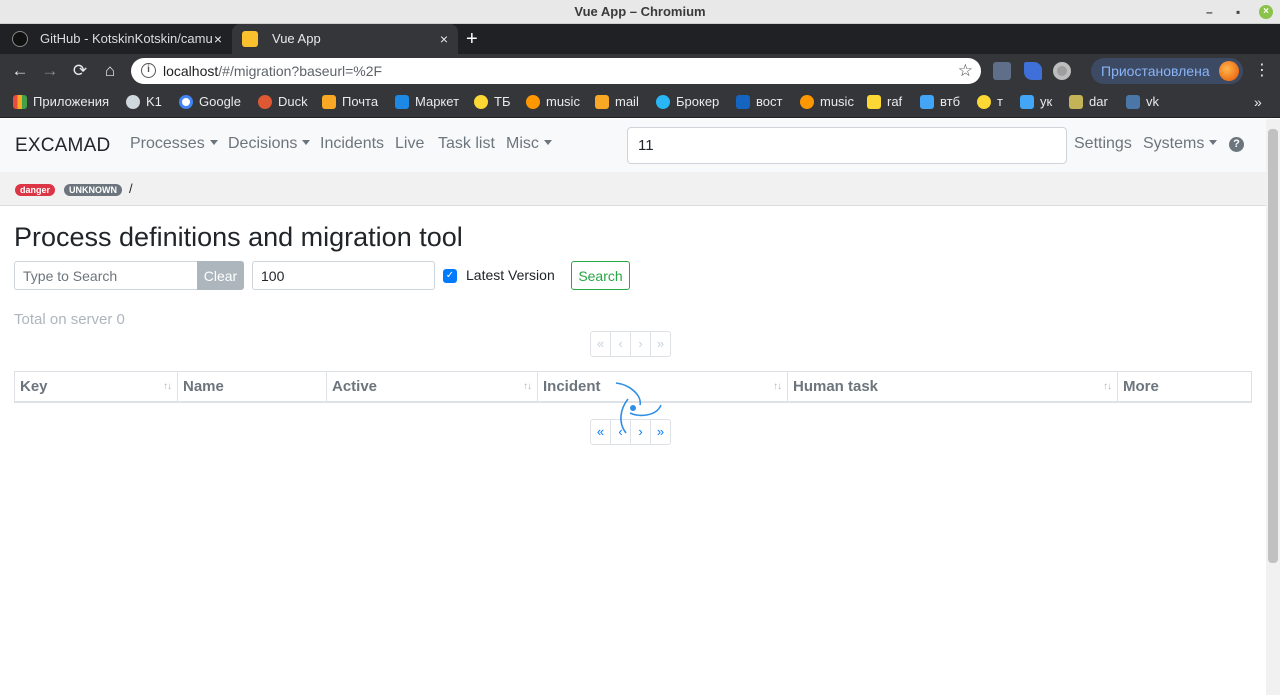  I want to click on home-icon: ⌂, so click(110, 71).